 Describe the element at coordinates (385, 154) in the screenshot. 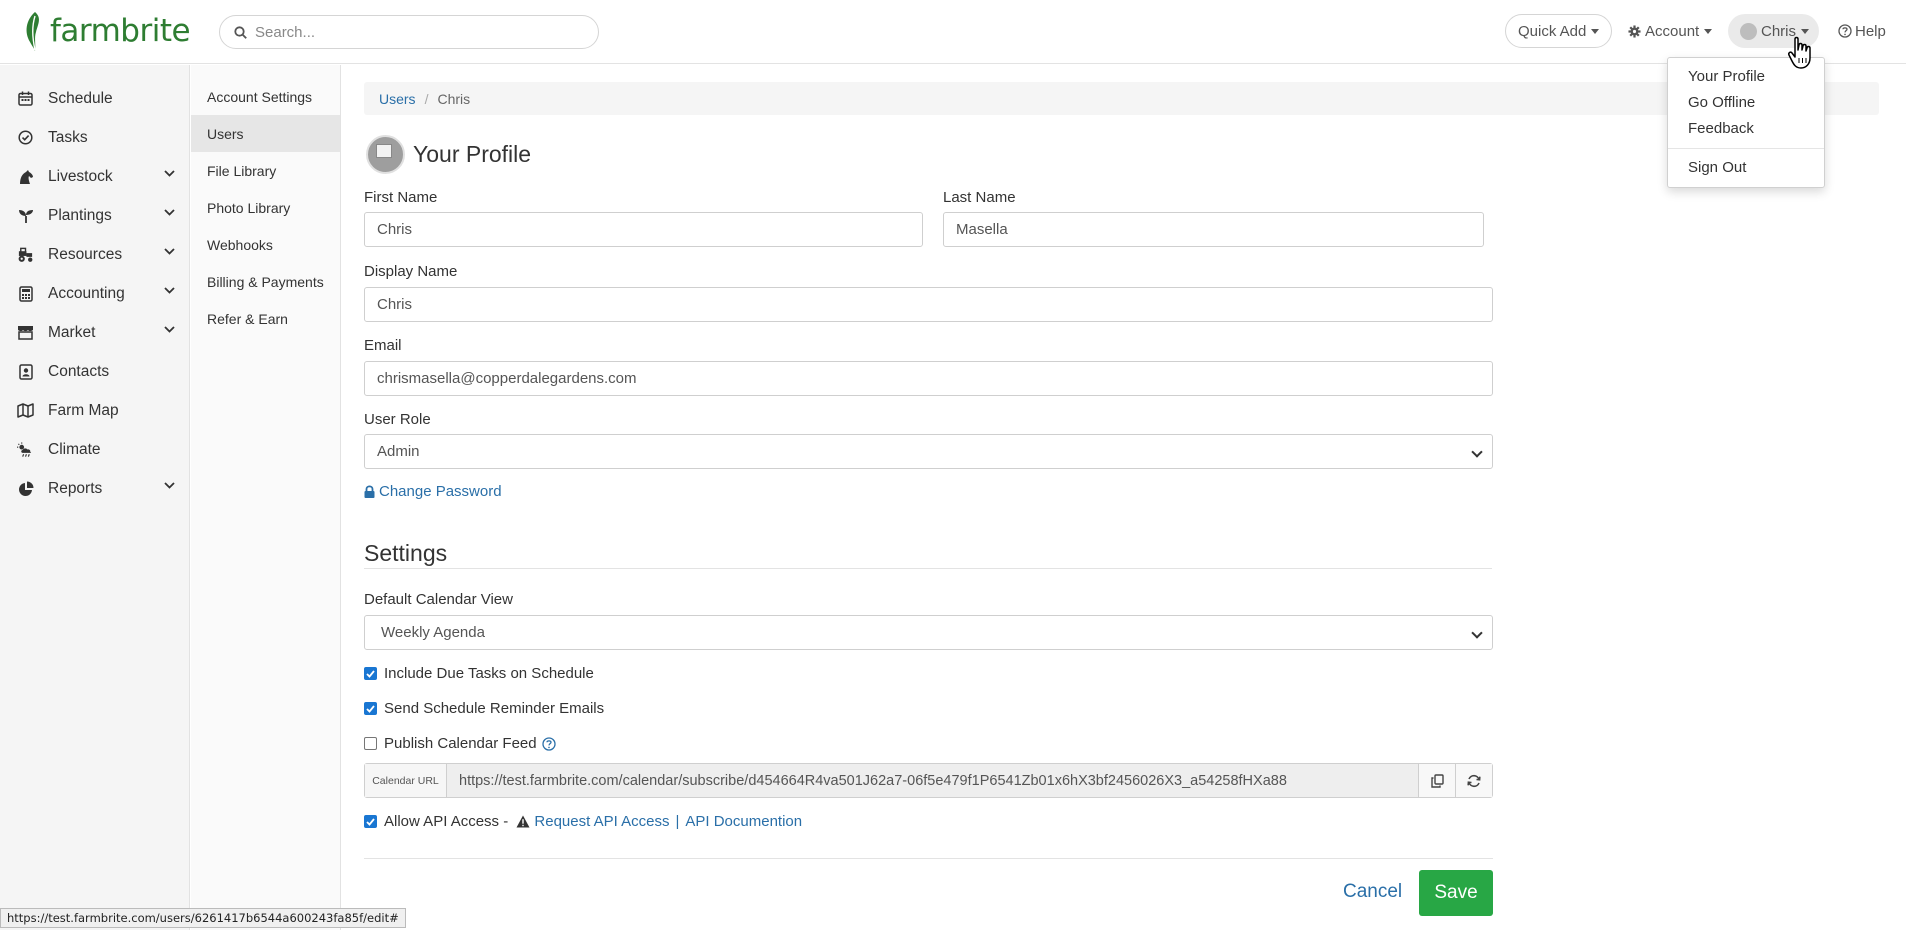

I see `profile-avatar` at that location.